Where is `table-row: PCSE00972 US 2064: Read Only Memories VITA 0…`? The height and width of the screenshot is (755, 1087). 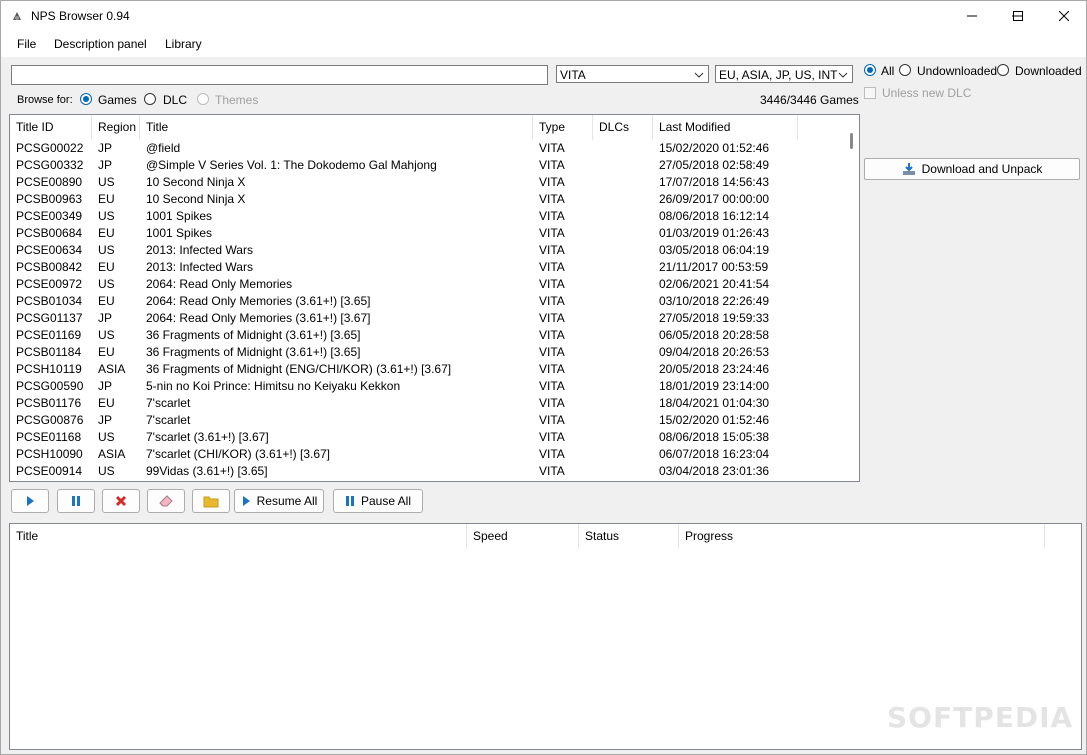
table-row: PCSE00972 US 2064: Read Only Memories VITA 0… is located at coordinates (427, 284).